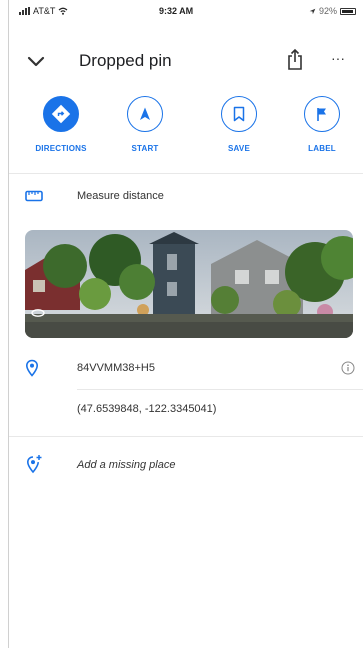 The height and width of the screenshot is (648, 363). What do you see at coordinates (186, 197) in the screenshot?
I see `measure-distance-row: Measure distance` at bounding box center [186, 197].